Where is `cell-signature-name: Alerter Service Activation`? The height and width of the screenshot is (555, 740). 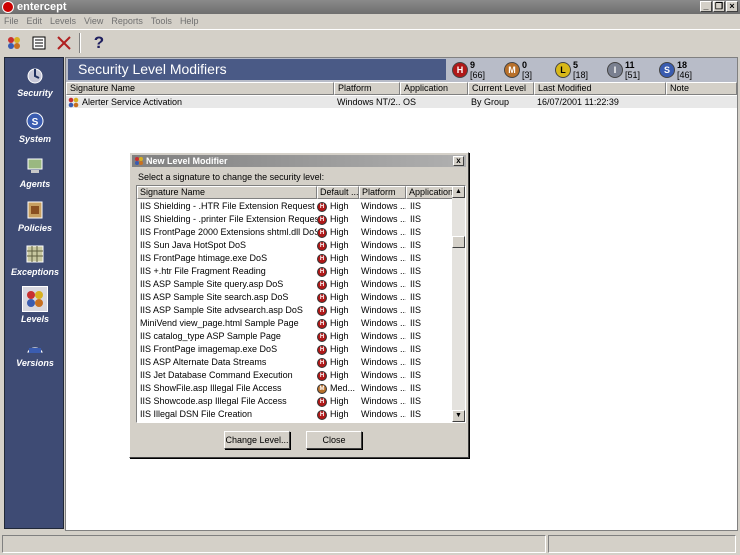
cell-signature-name: Alerter Service Activation is located at coordinates (200, 102).